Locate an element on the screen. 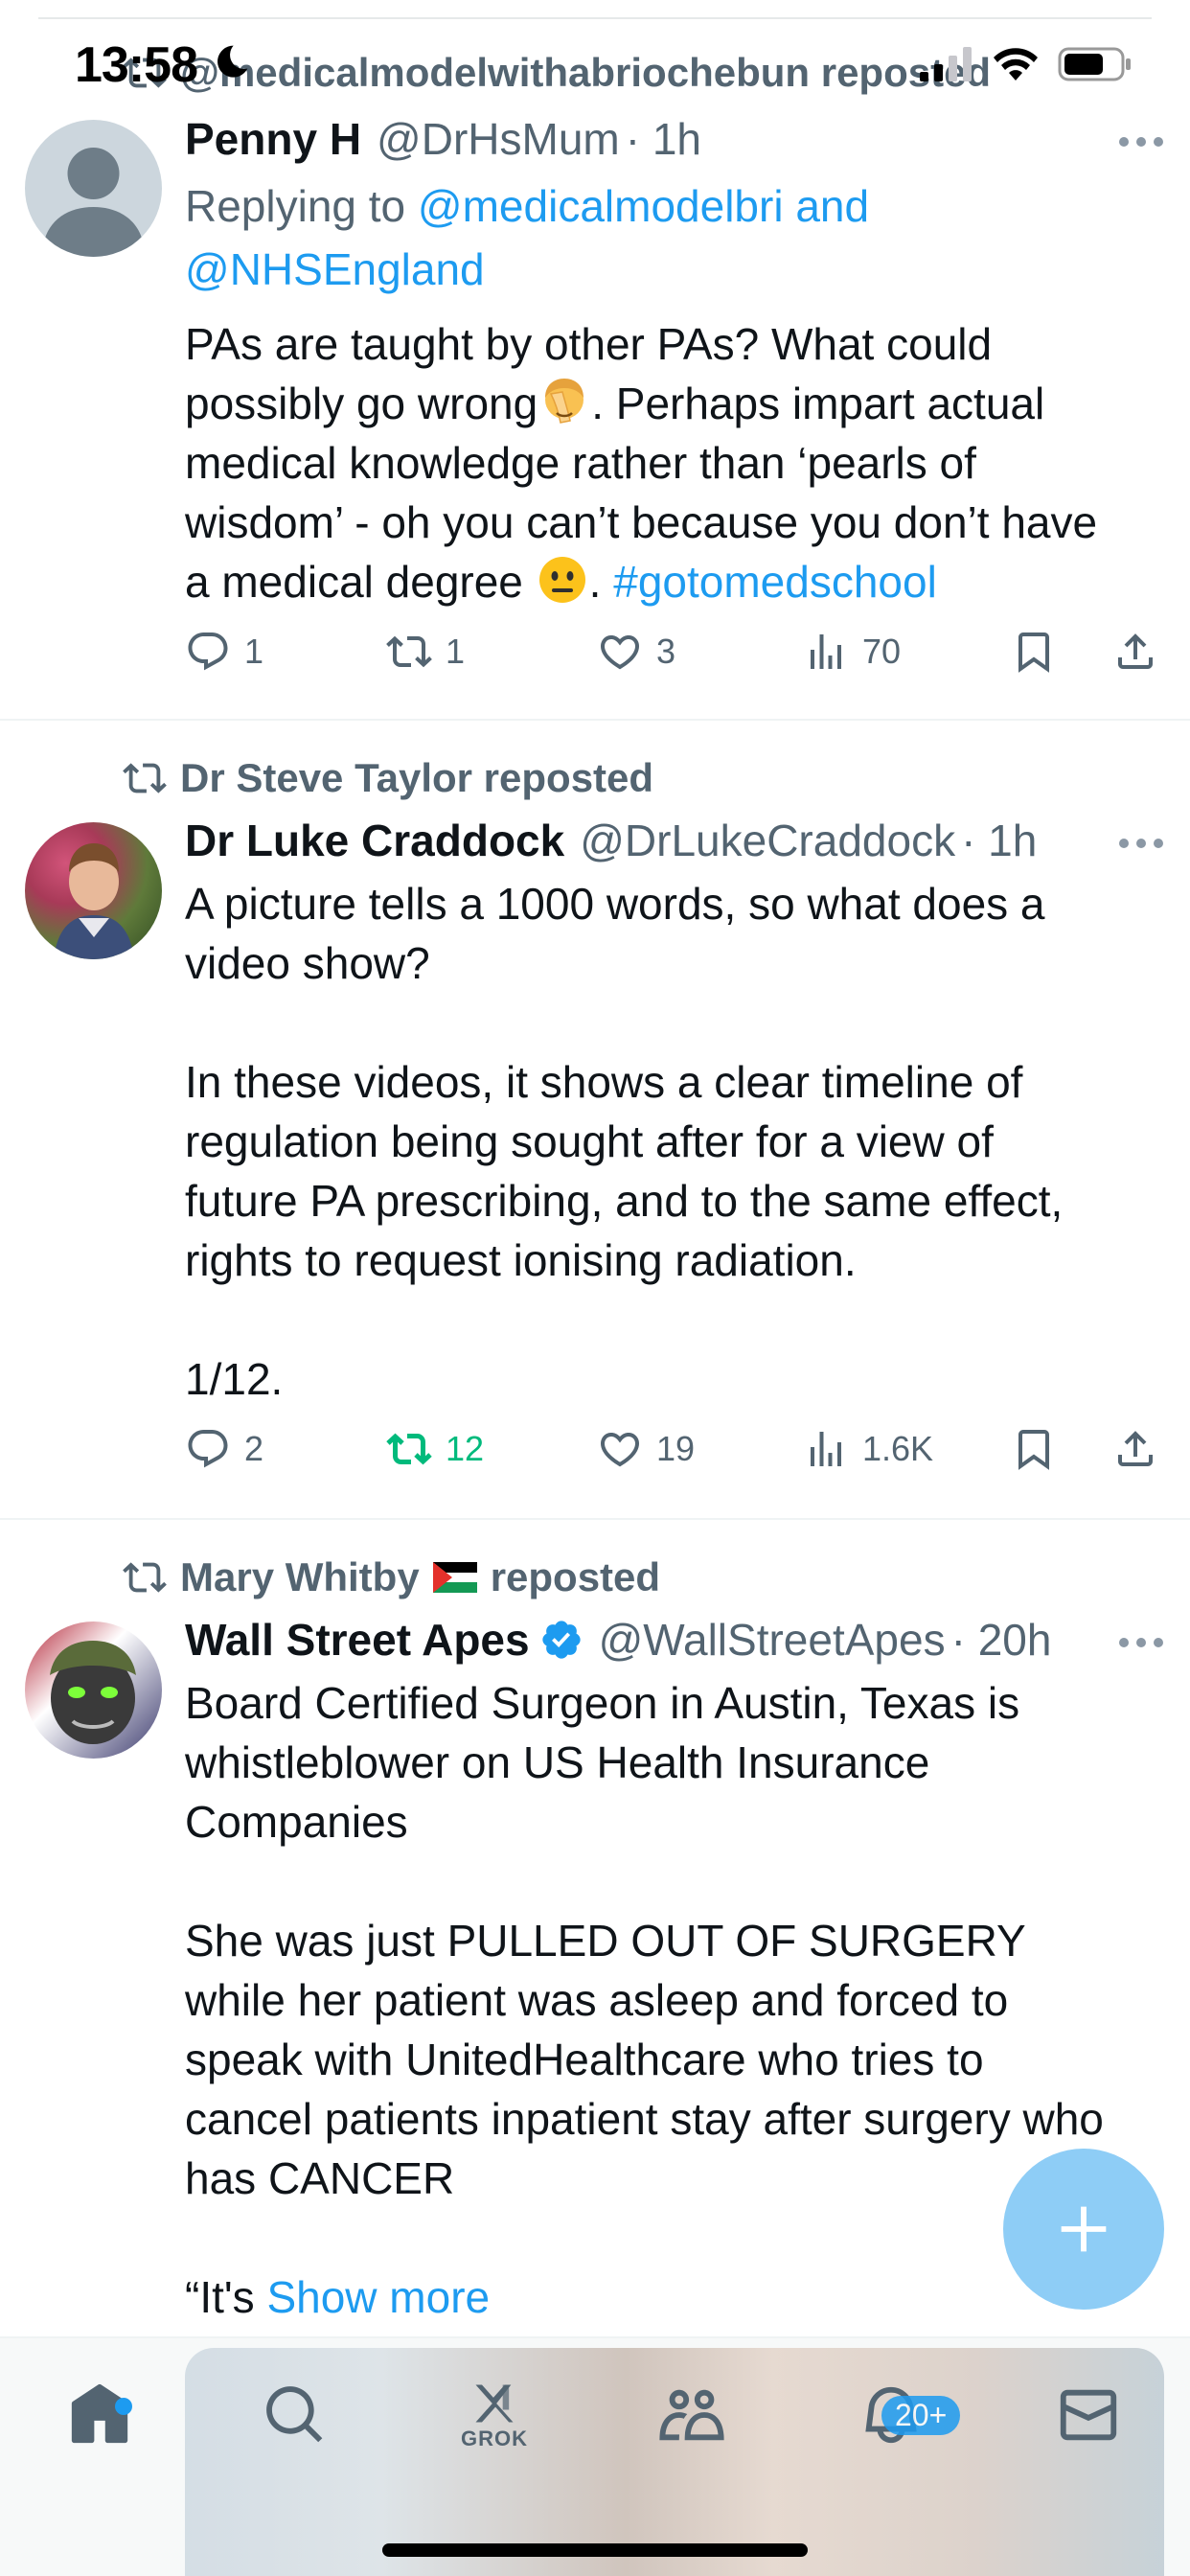 The width and height of the screenshot is (1190, 2576). text-line: medical knowledge rather than ‘pearls of is located at coordinates (580, 463).